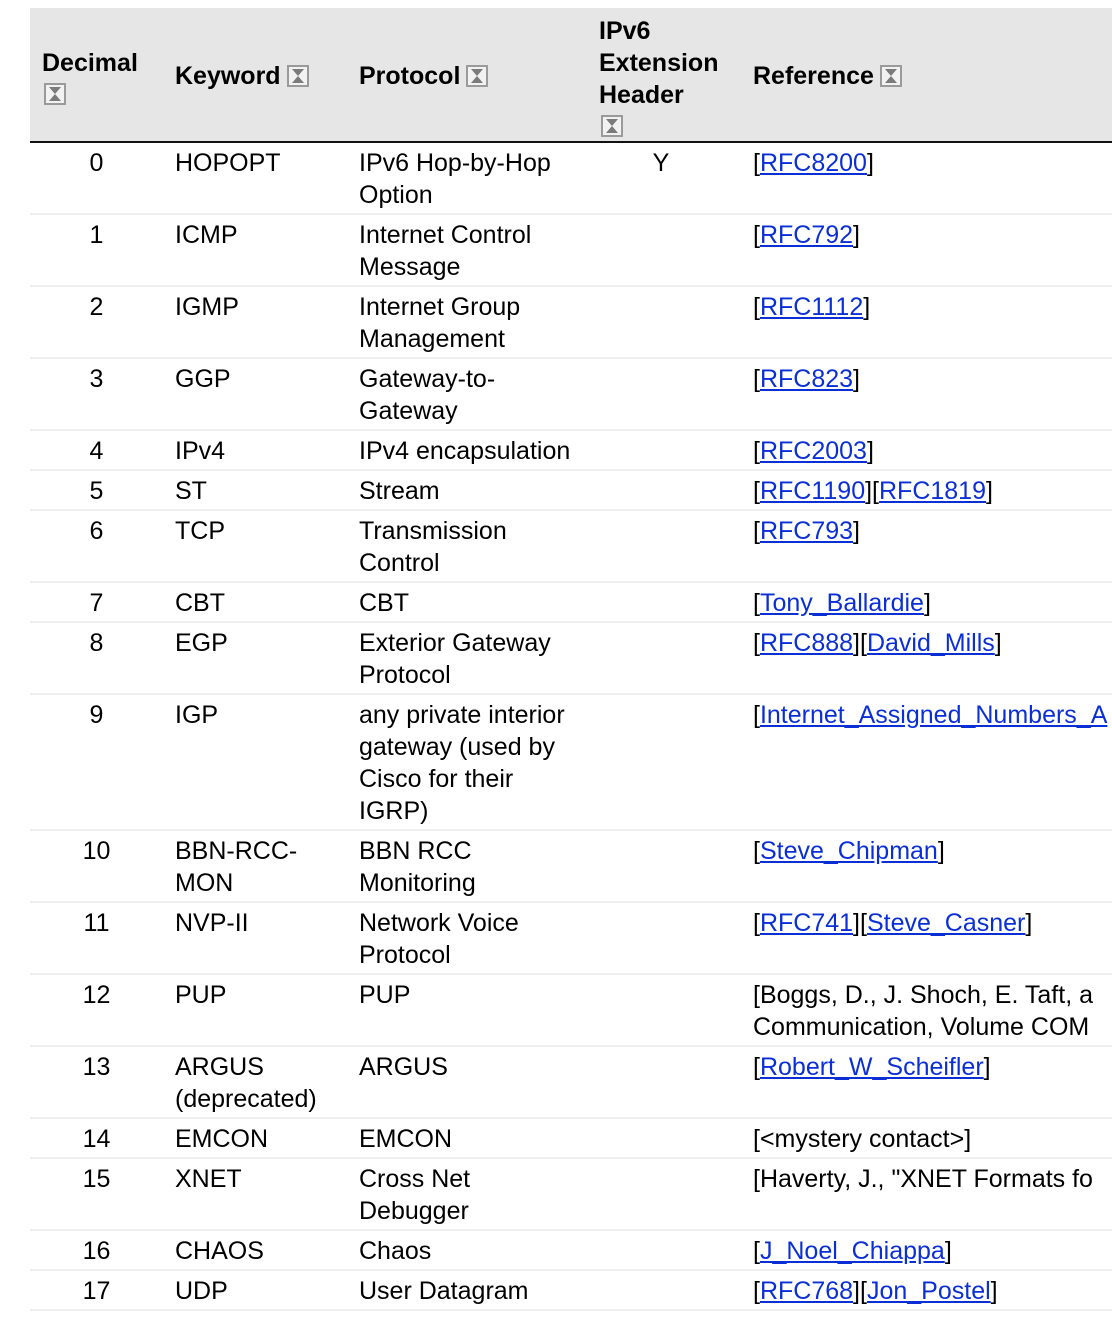 The height and width of the screenshot is (1318, 1112). What do you see at coordinates (467, 1290) in the screenshot?
I see `cell-protocol: User Datagram` at bounding box center [467, 1290].